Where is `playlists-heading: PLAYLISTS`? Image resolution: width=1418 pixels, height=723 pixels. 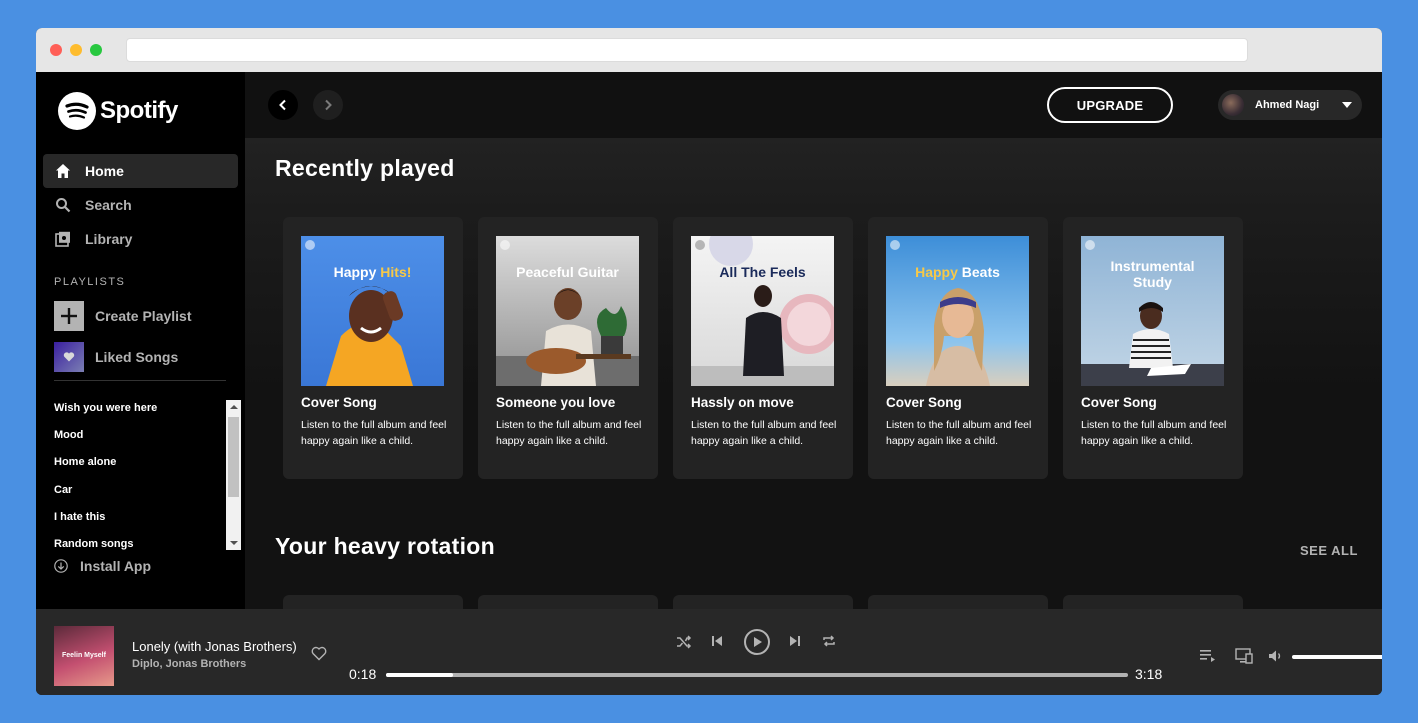
playlists-heading: PLAYLISTS is located at coordinates (90, 282).